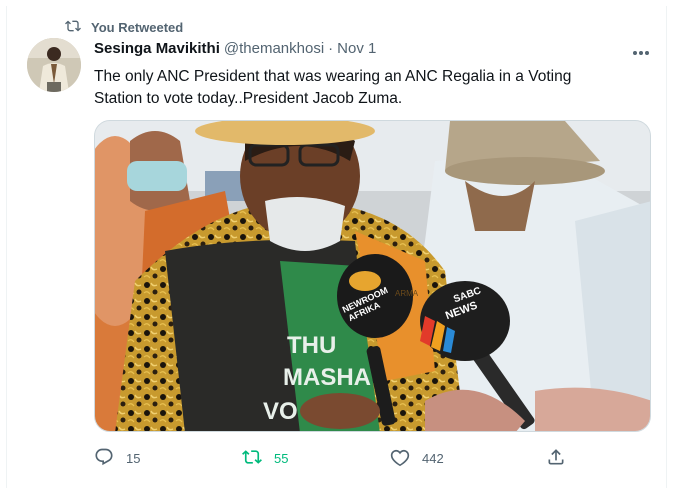 This screenshot has height=488, width=675. What do you see at coordinates (133, 458) in the screenshot?
I see `reply-count: 15` at bounding box center [133, 458].